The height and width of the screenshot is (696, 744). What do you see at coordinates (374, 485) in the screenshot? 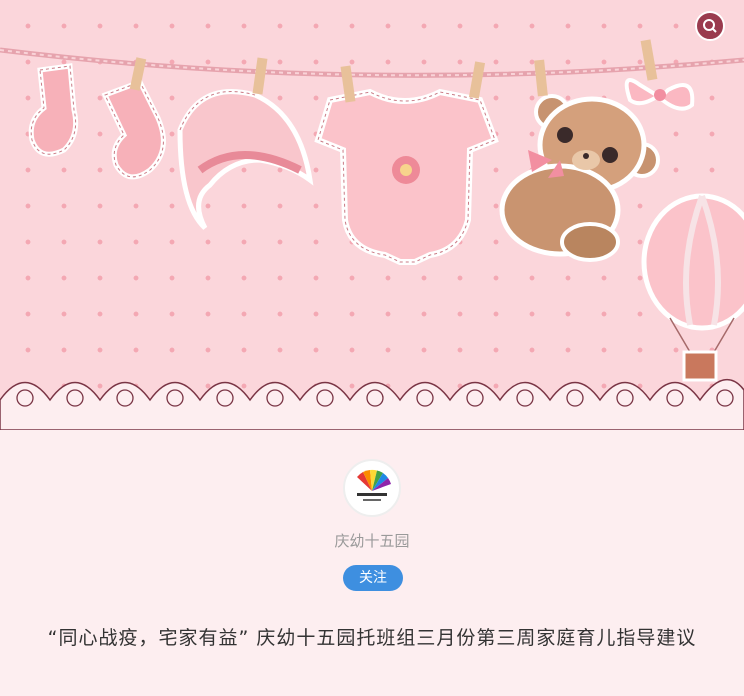
I see `kindergarten-logo` at bounding box center [374, 485].